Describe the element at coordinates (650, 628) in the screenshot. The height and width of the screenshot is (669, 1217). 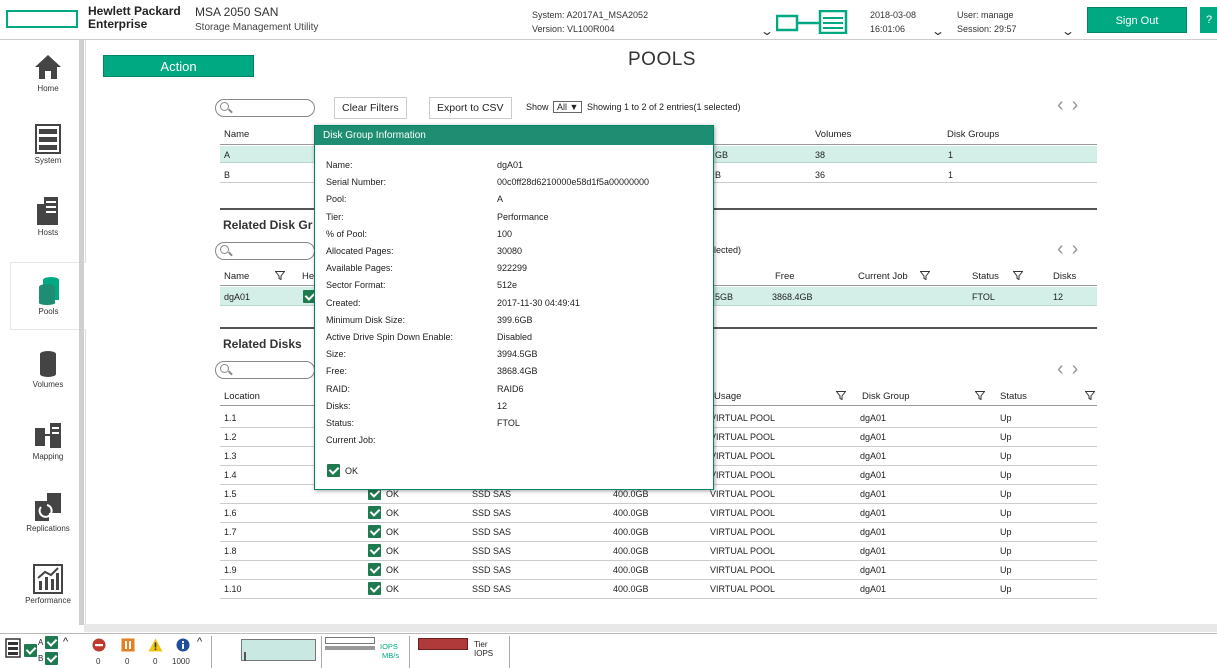
I see `horizontal-scrollbar` at that location.